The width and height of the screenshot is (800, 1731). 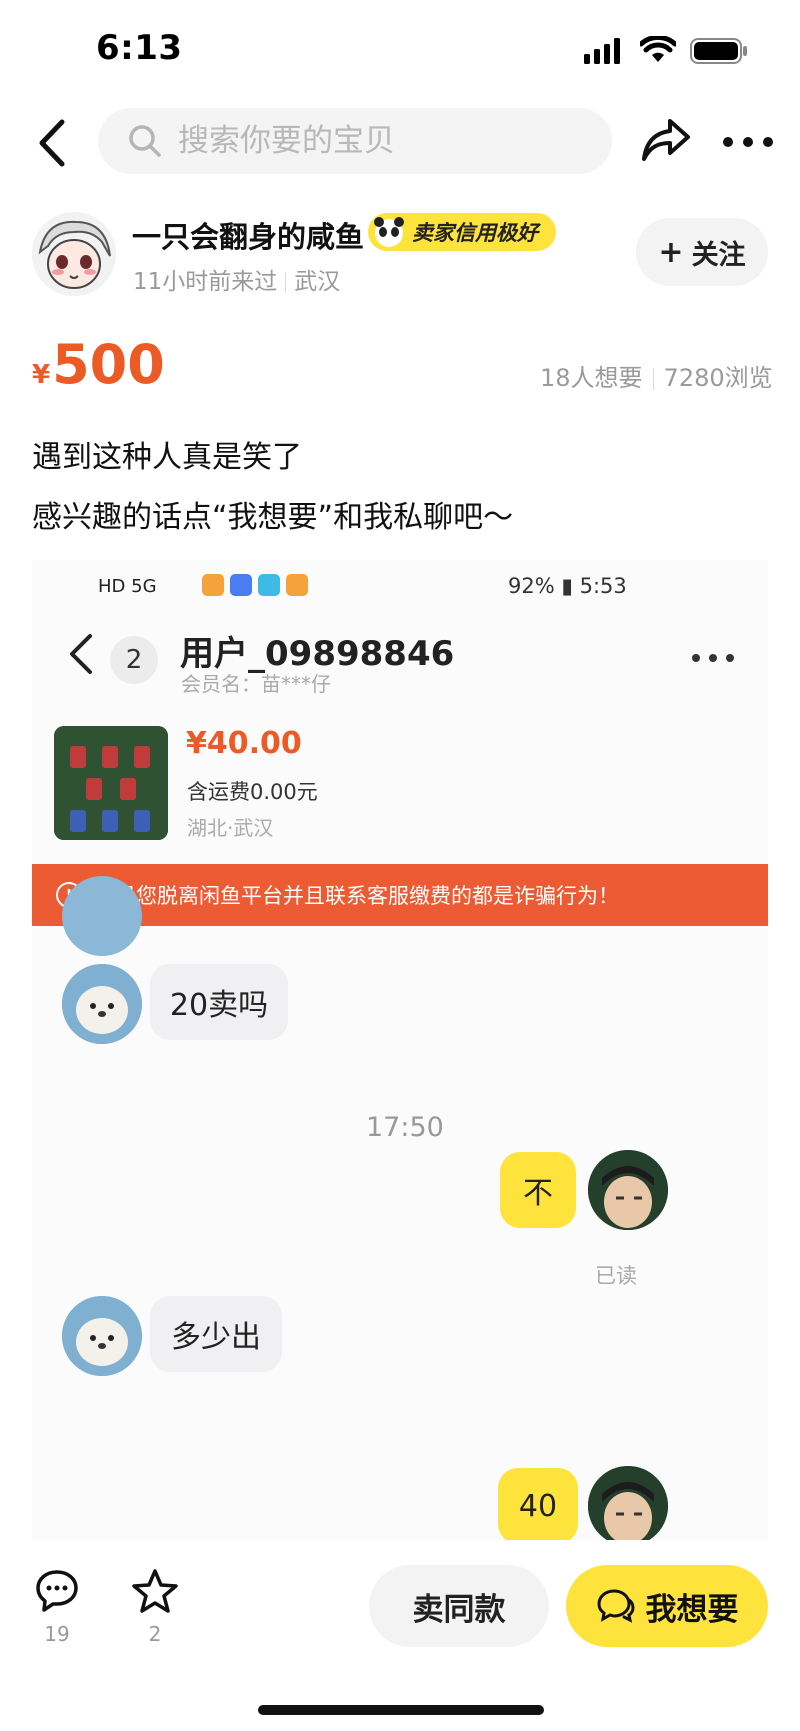 I want to click on seller-name: 一只会翻身的咸鱼, so click(x=248, y=235).